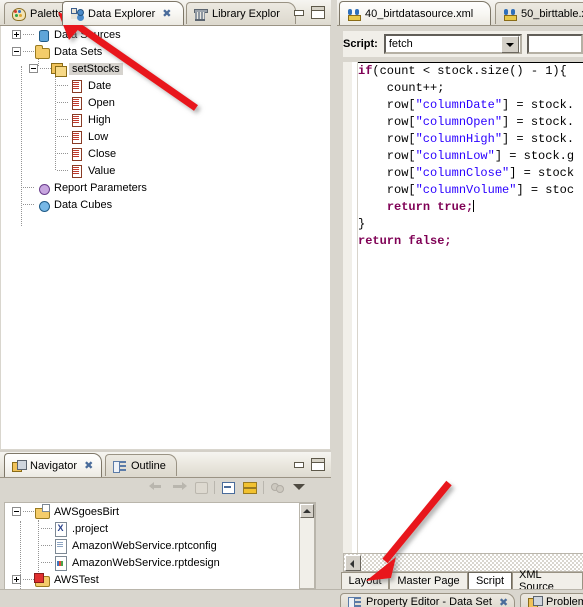 This screenshot has height=607, width=583. I want to click on tab-library-explorer: Library Explor, so click(241, 13).